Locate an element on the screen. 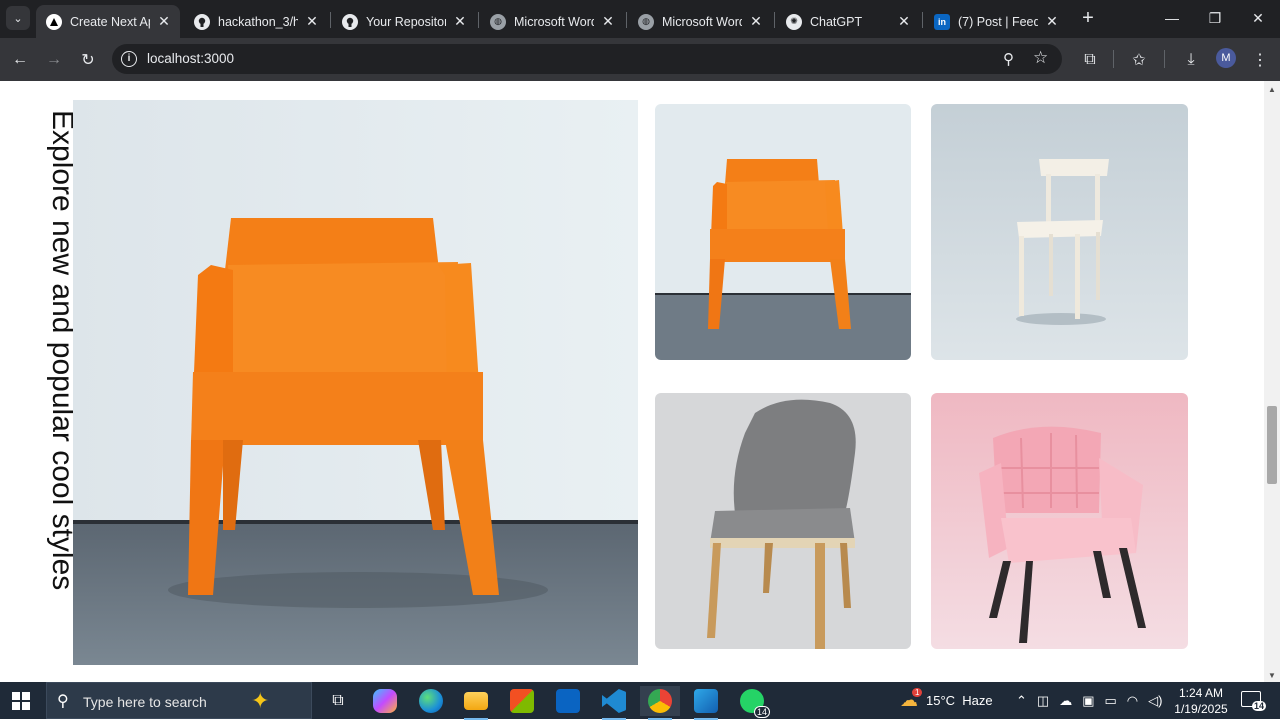 This screenshot has width=1280, height=720. outlook-app is located at coordinates (568, 701).